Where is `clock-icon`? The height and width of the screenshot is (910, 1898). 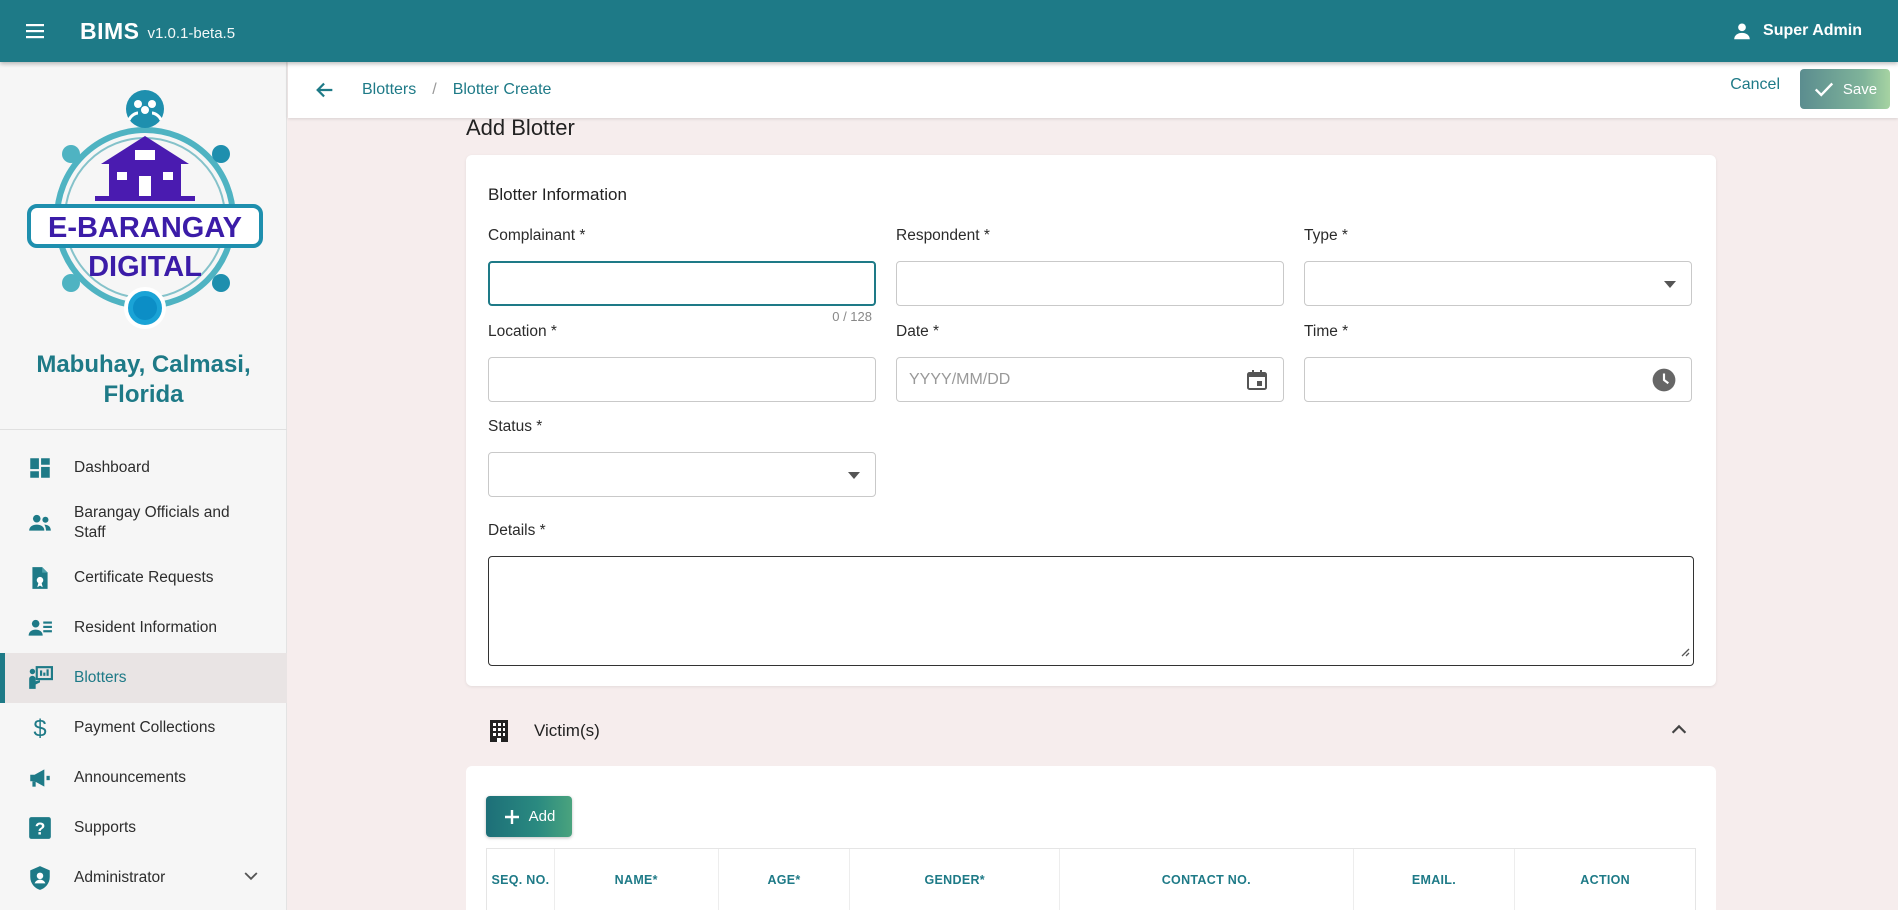
clock-icon is located at coordinates (1664, 380).